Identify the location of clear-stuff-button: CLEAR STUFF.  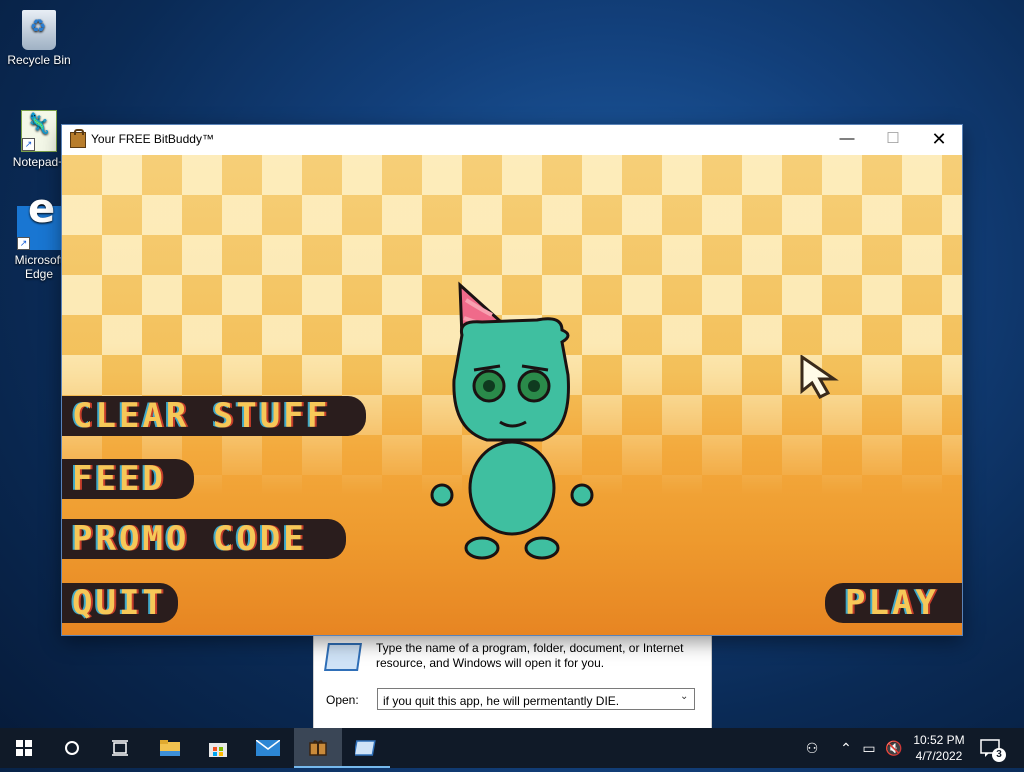
(214, 416).